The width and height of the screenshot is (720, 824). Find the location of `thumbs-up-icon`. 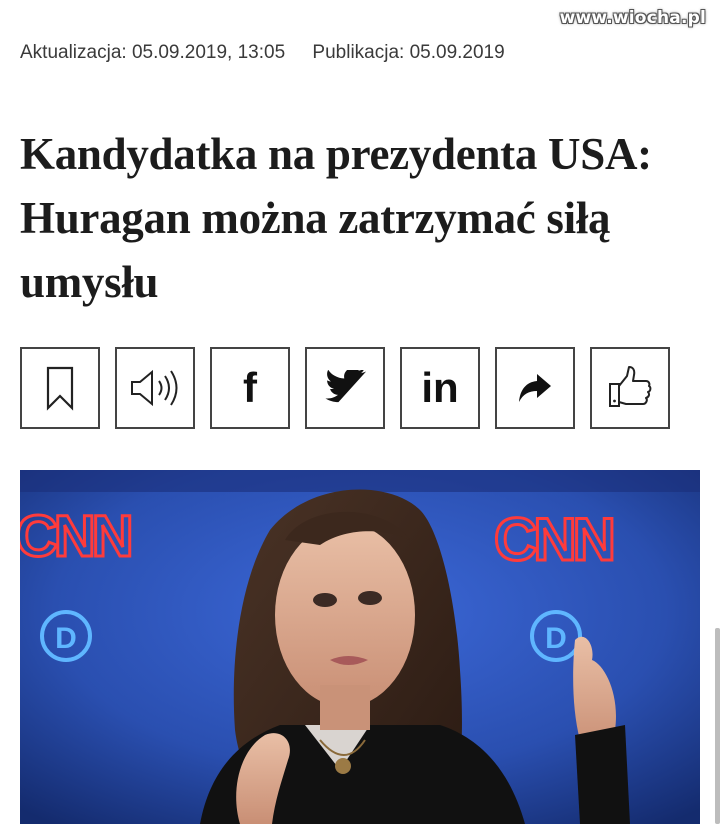

thumbs-up-icon is located at coordinates (630, 386).